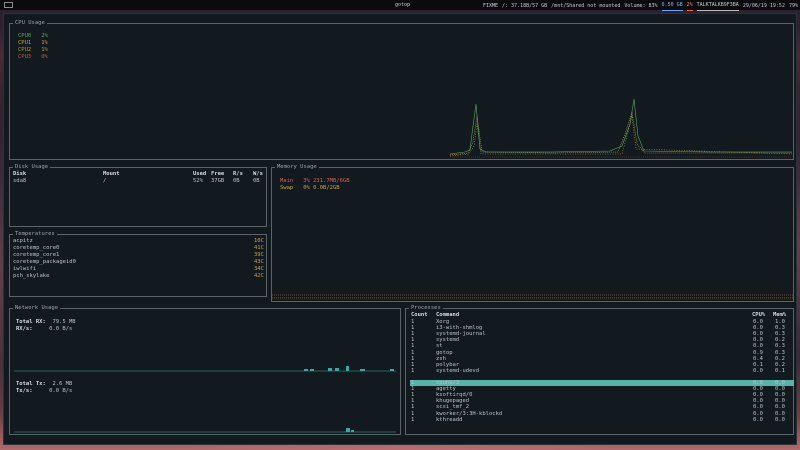 Image resolution: width=800 pixels, height=450 pixels. Describe the element at coordinates (758, 358) in the screenshot. I see `process-cpu: 0.4` at that location.